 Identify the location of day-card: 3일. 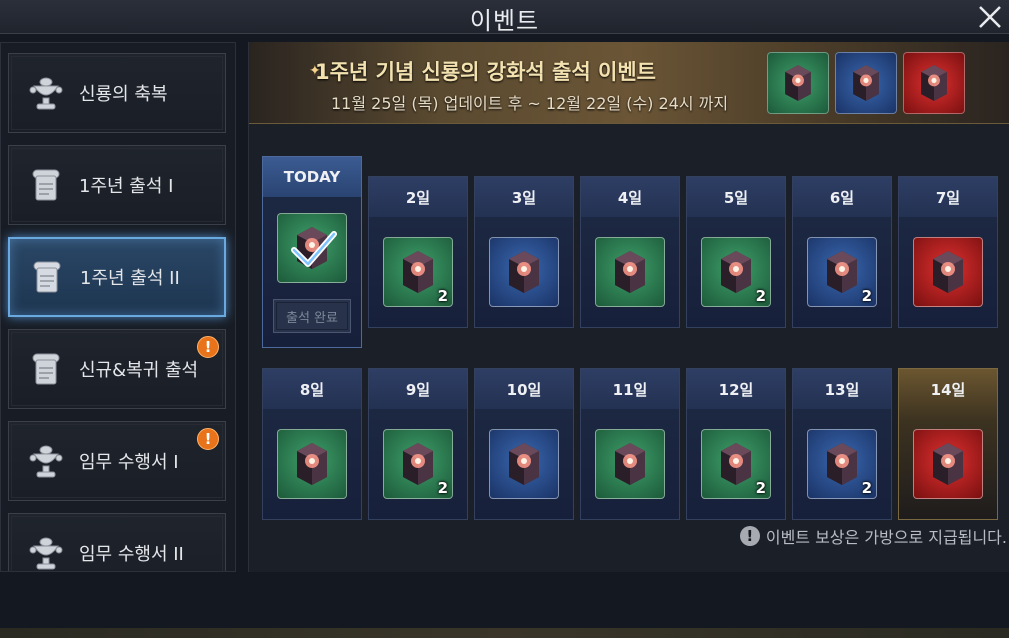
(524, 252).